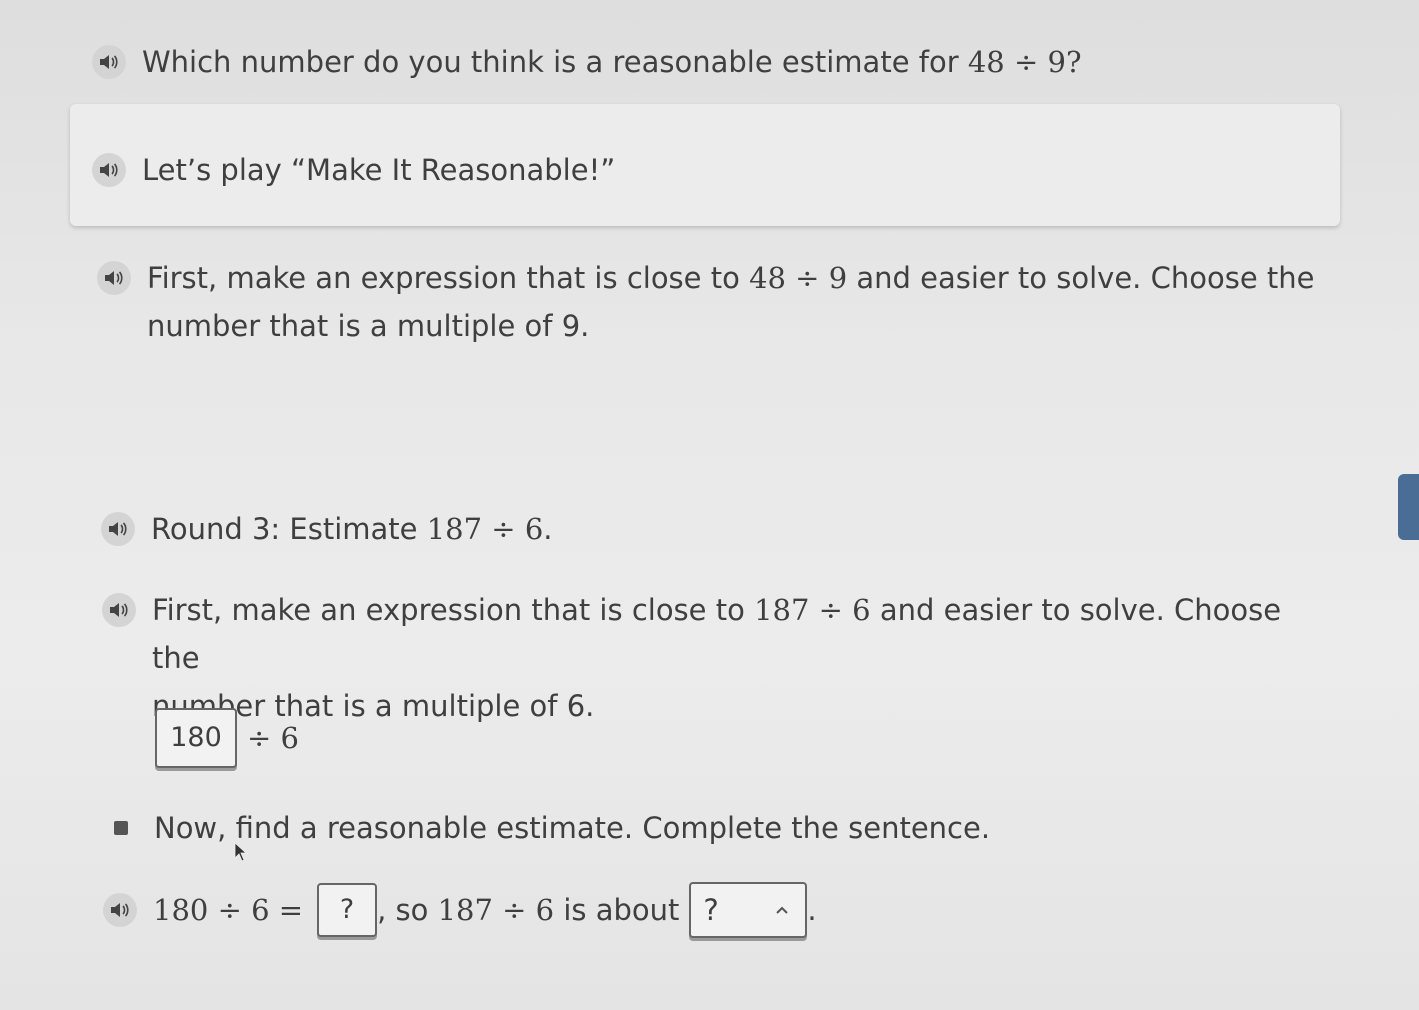 This screenshot has height=1010, width=1419. Describe the element at coordinates (1016, 62) in the screenshot. I see `question-expression: 48 ÷ 9` at that location.